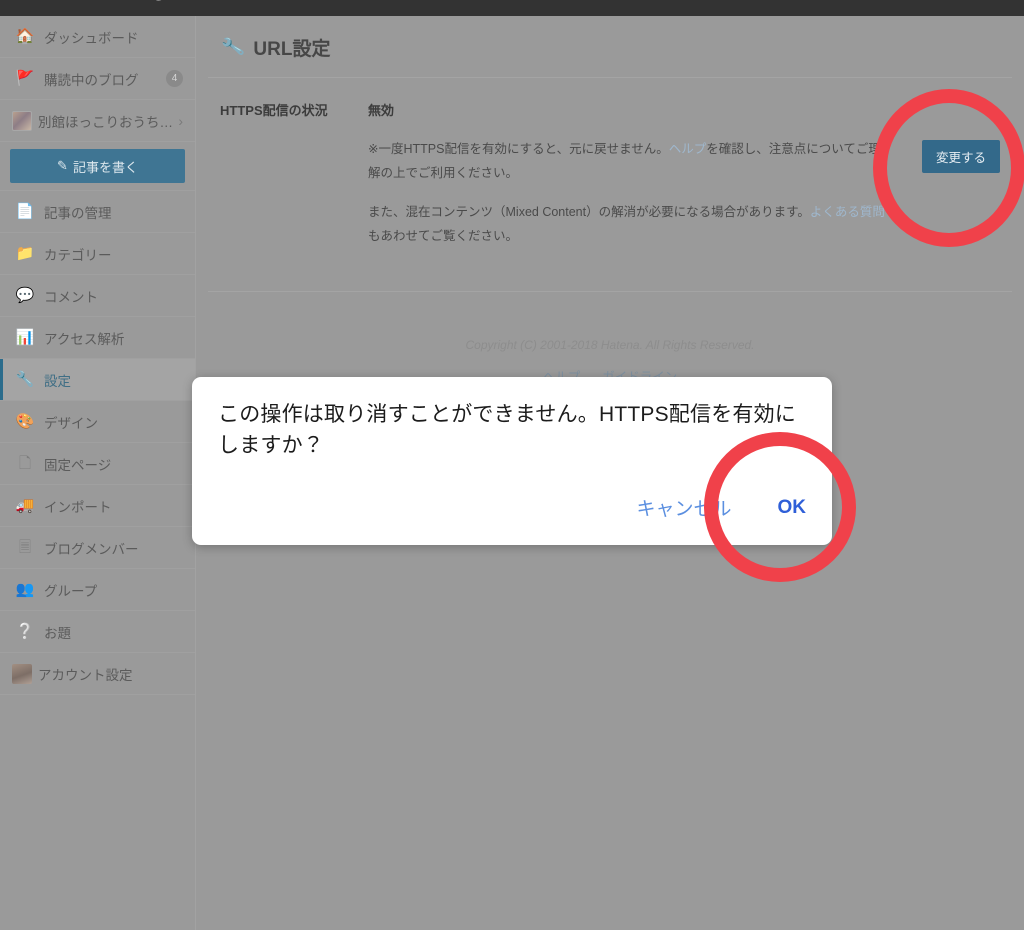 The width and height of the screenshot is (1024, 930). What do you see at coordinates (25, 253) in the screenshot?
I see `folder-icon: 📁` at bounding box center [25, 253].